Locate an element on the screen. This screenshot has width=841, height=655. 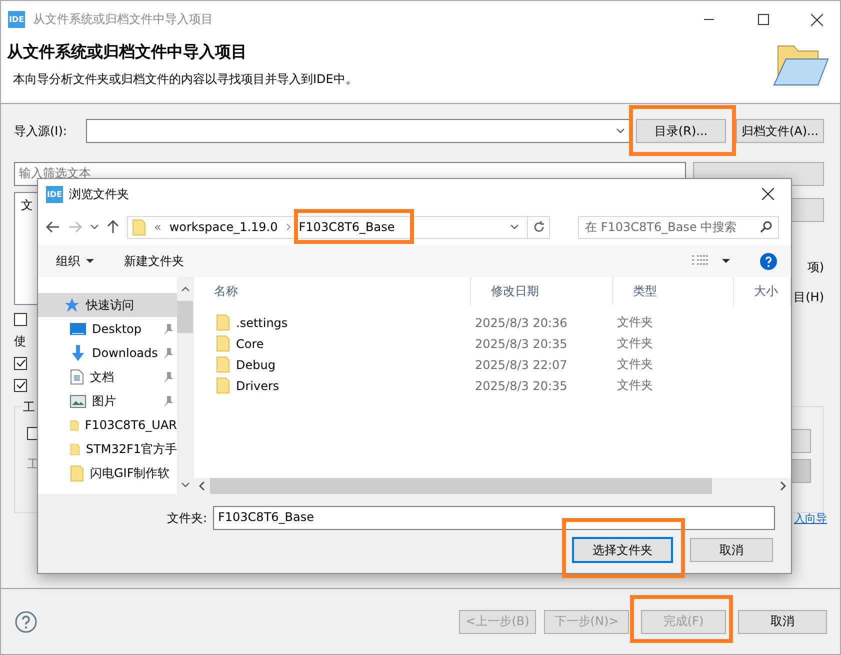
address-bar: « workspace_1.19.0 F103C8T6_Base is located at coordinates (338, 227).